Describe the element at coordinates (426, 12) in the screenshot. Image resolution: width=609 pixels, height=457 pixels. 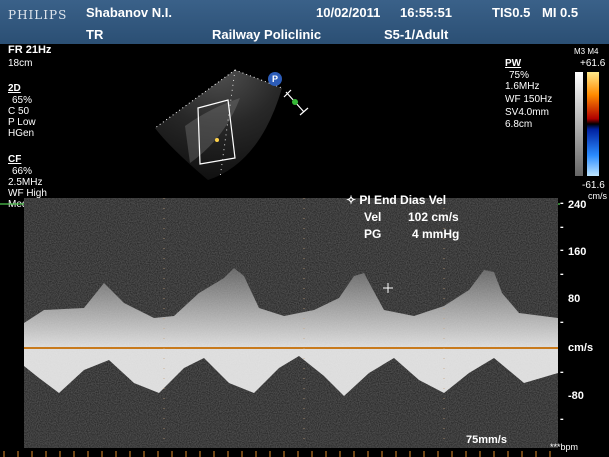
I see `exam-time: 16:55:51` at that location.